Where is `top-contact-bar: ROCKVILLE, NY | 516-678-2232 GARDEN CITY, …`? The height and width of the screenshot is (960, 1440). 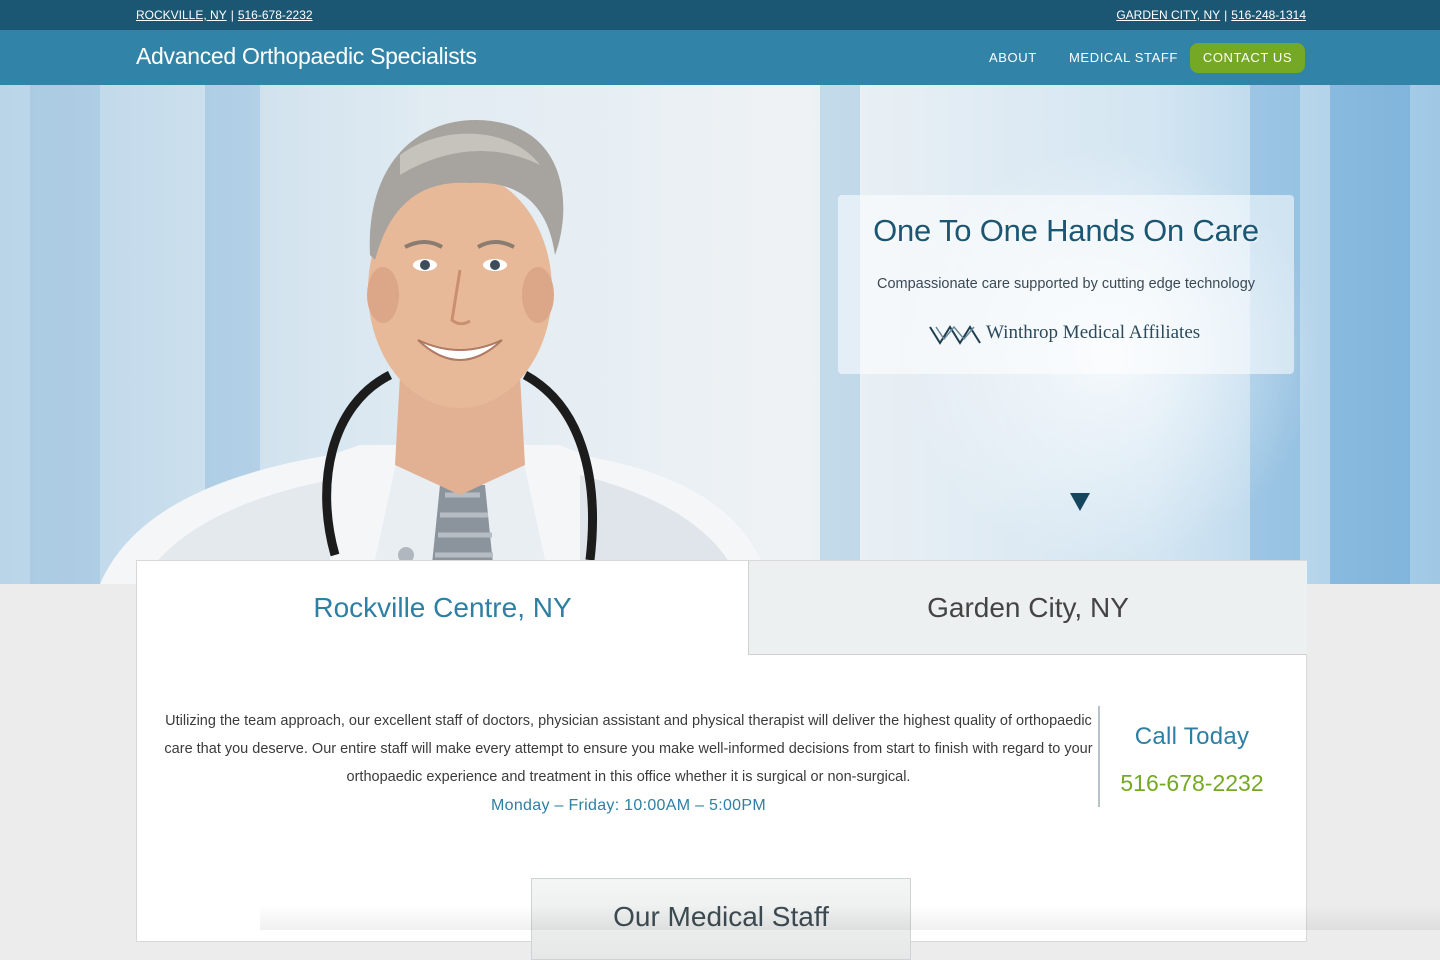
top-contact-bar: ROCKVILLE, NY | 516-678-2232 GARDEN CITY, … is located at coordinates (720, 15).